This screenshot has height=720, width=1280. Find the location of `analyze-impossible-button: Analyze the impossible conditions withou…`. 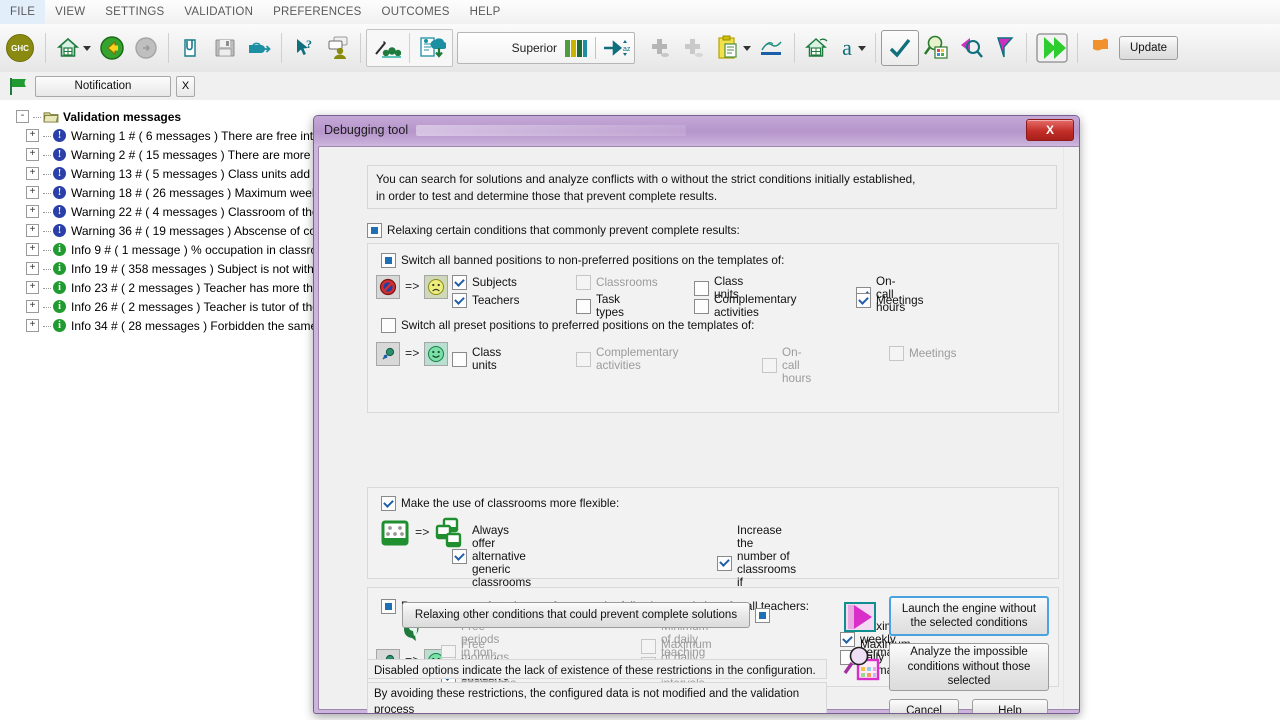

analyze-impossible-button: Analyze the impossible conditions withou… is located at coordinates (969, 667).